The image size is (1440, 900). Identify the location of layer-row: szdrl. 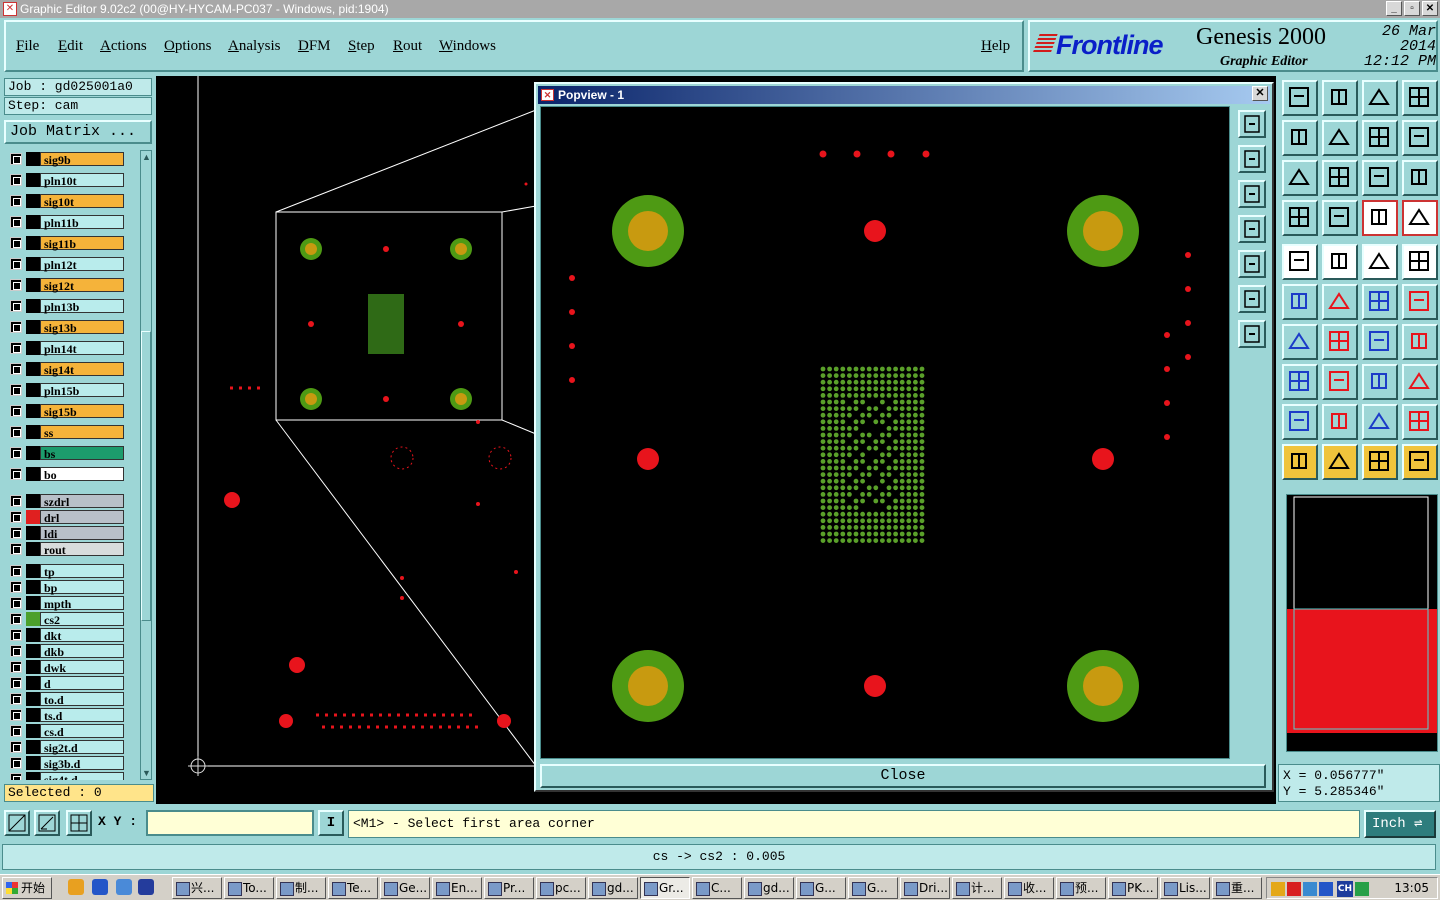
(72, 501).